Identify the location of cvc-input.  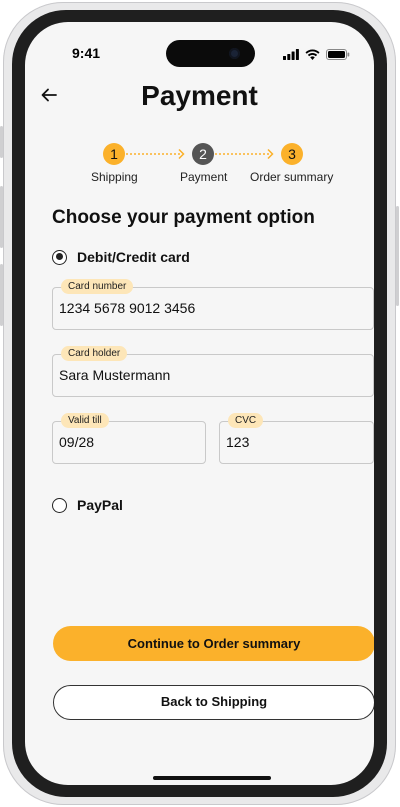
(296, 442).